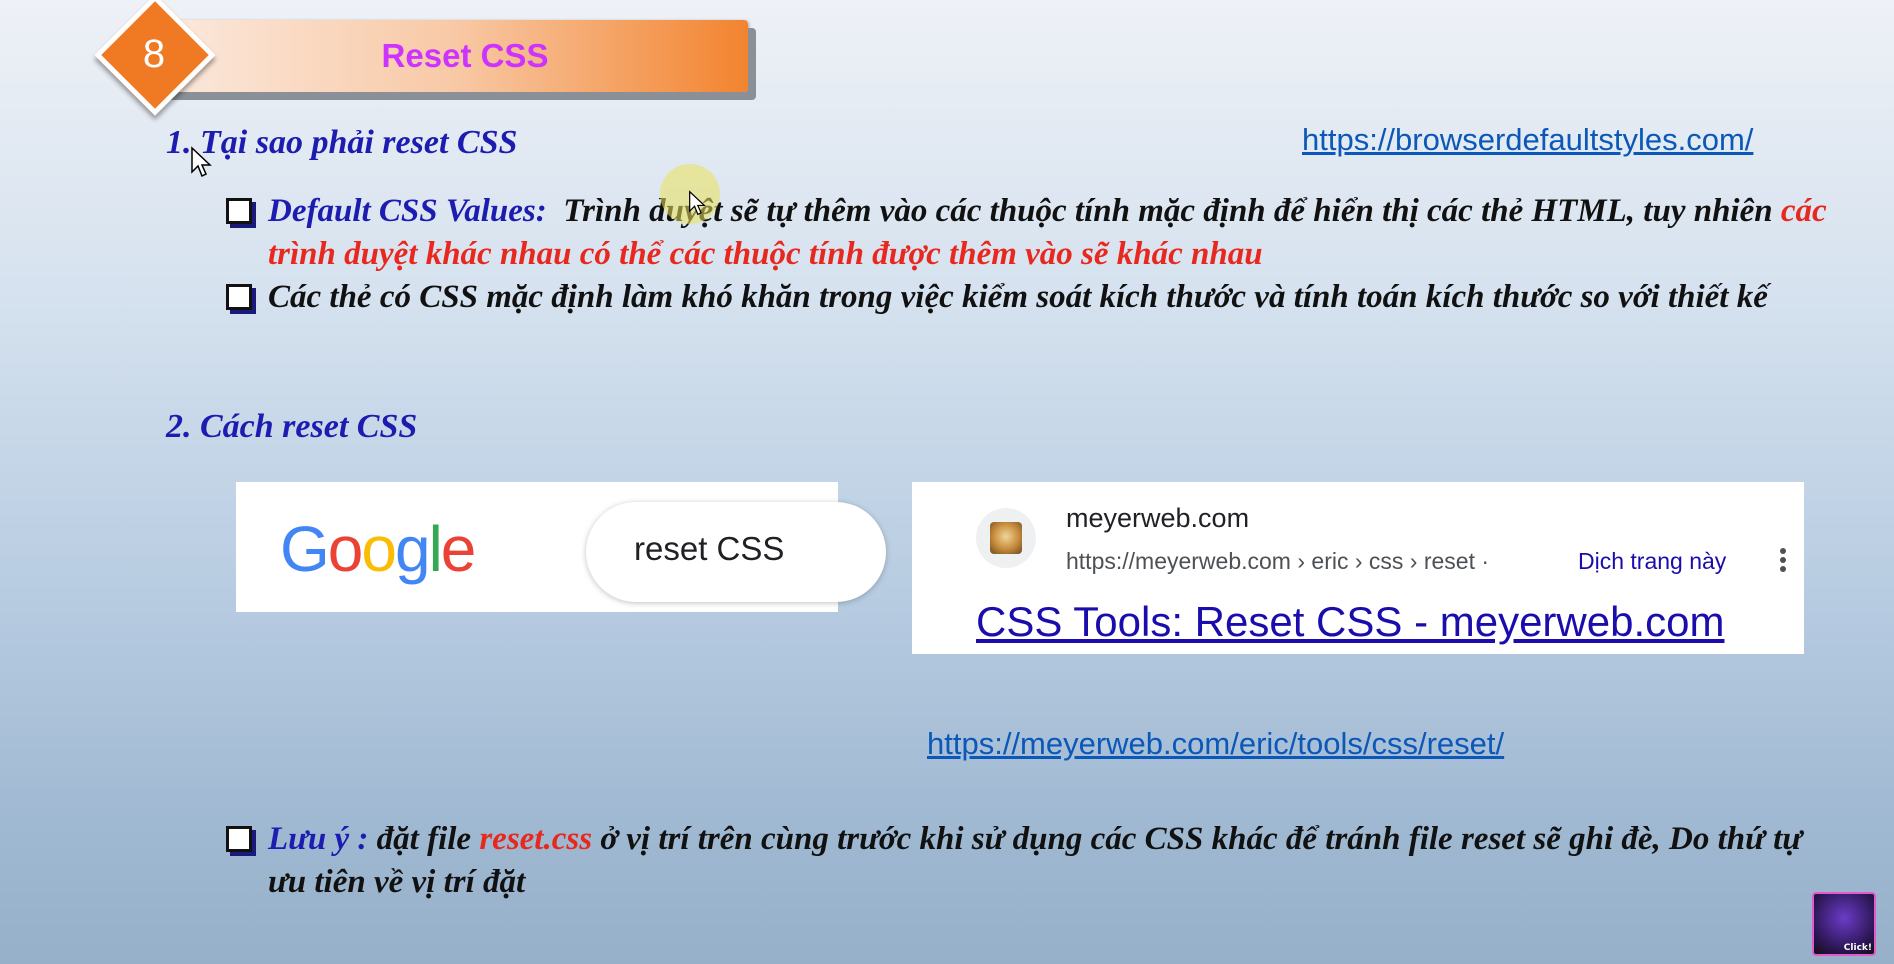 This screenshot has height=964, width=1894. Describe the element at coordinates (1844, 924) in the screenshot. I see `channel-avatar: Click!` at that location.